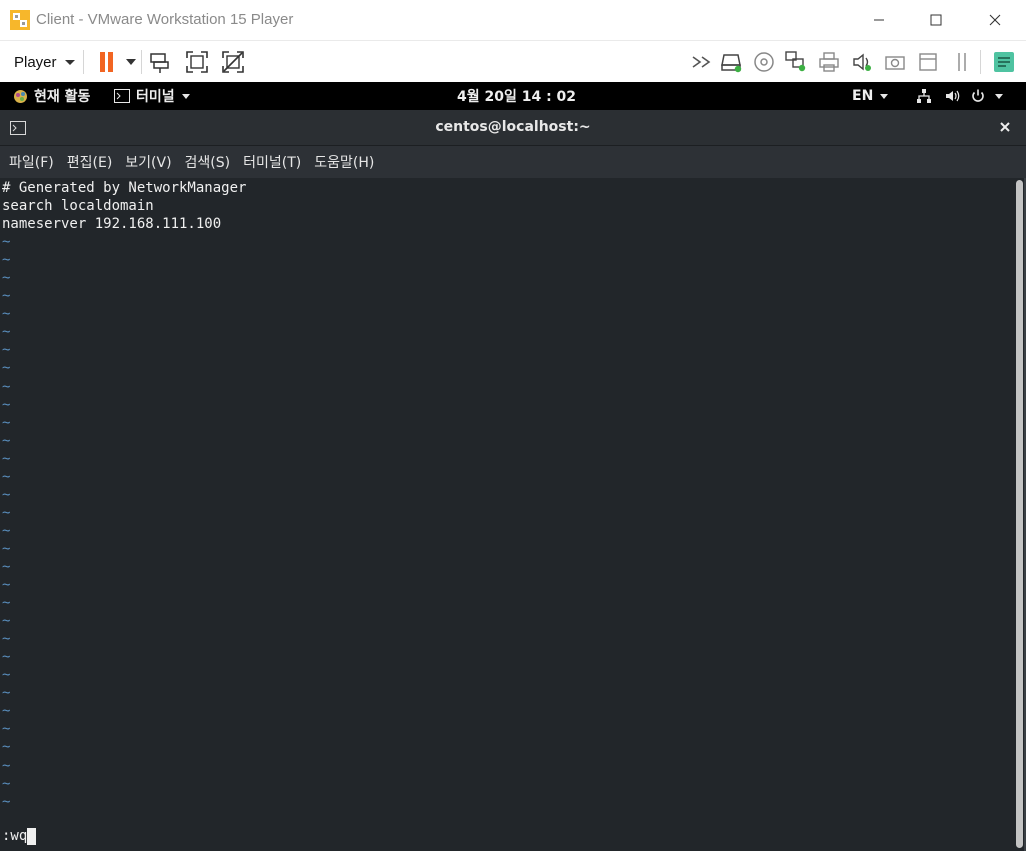 This screenshot has height=851, width=1026. I want to click on fullscreen-button, so click(197, 62).